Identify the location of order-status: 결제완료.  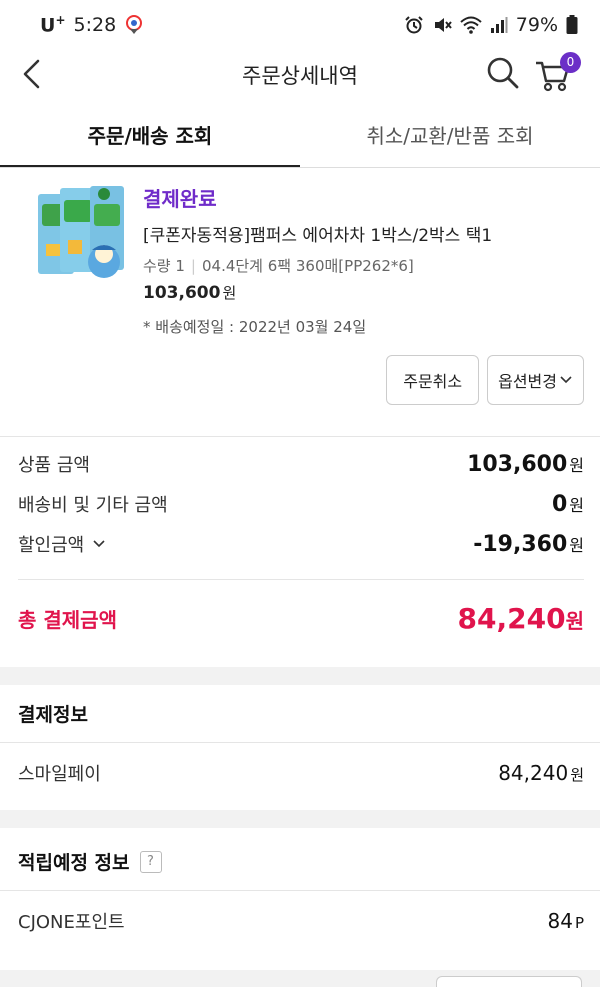
(180, 199).